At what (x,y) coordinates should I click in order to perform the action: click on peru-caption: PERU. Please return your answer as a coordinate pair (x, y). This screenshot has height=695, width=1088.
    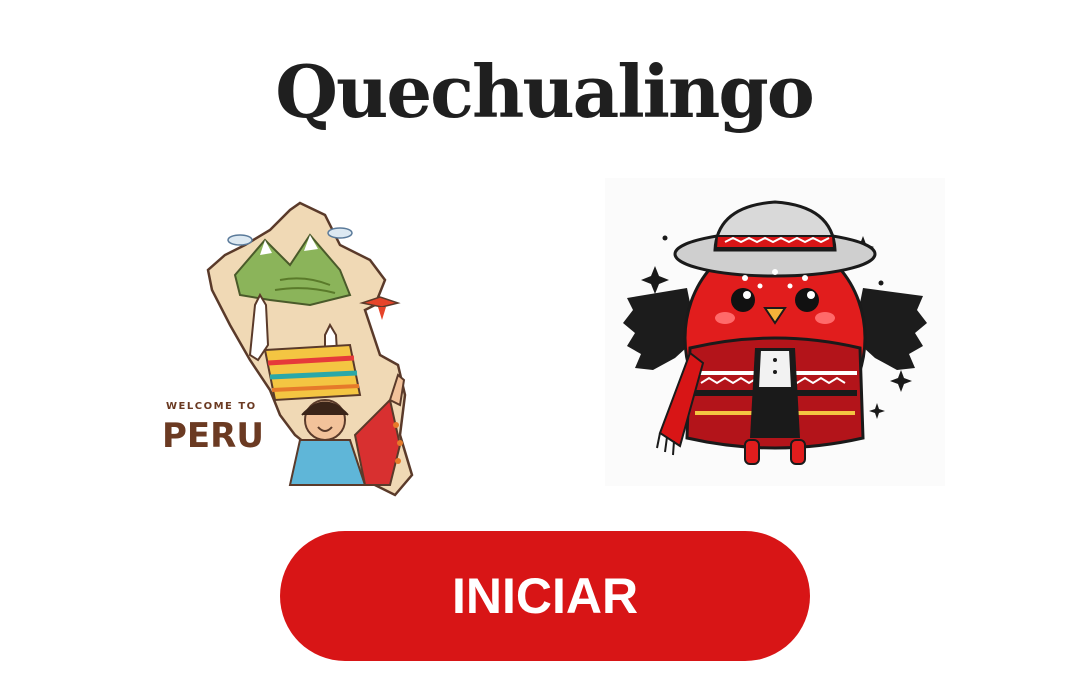
    Looking at the image, I should click on (213, 436).